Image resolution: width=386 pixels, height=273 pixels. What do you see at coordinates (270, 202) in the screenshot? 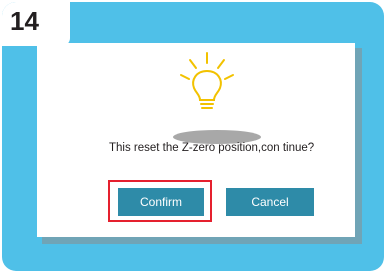
I see `cancel-button: Cancel` at bounding box center [270, 202].